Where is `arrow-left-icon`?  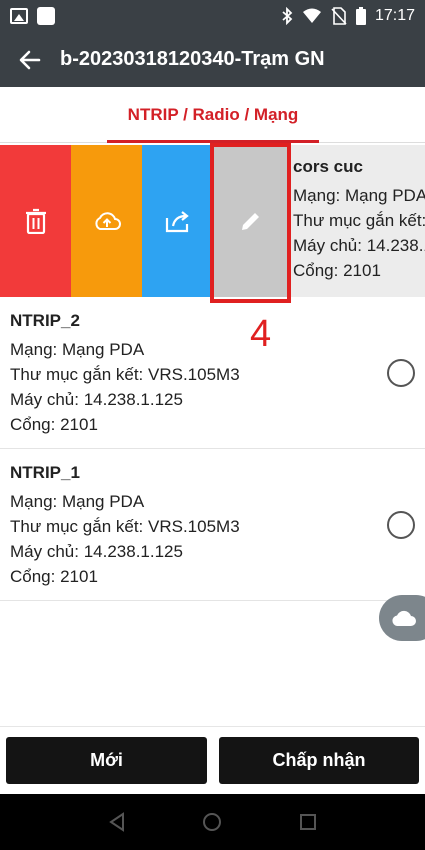 arrow-left-icon is located at coordinates (30, 59).